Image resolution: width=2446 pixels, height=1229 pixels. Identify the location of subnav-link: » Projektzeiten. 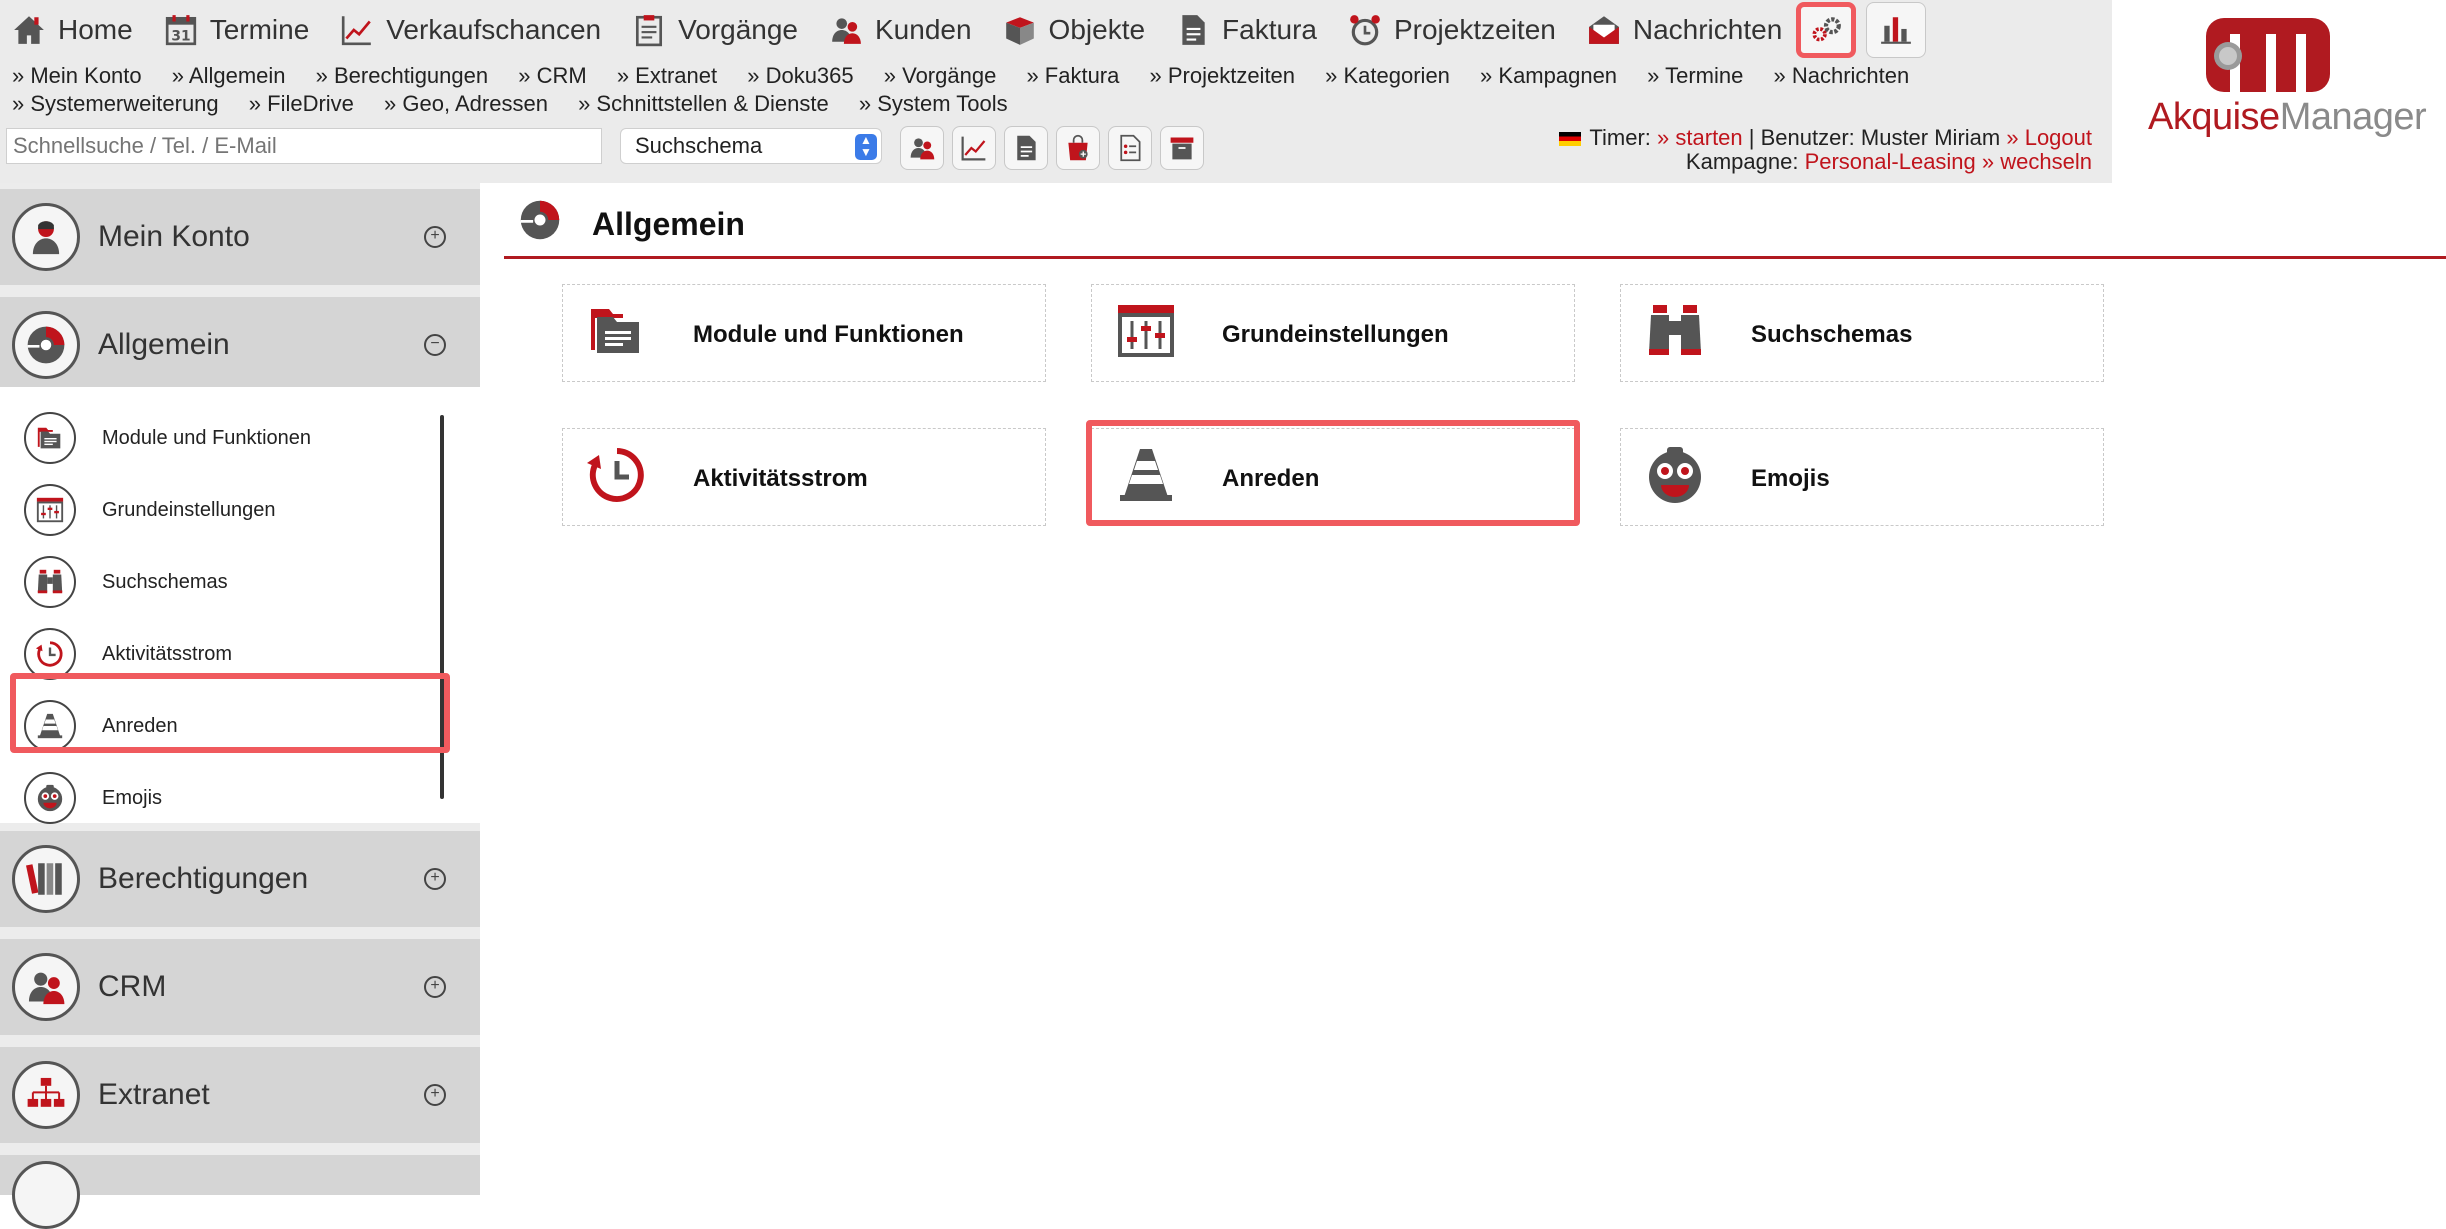
(1223, 76).